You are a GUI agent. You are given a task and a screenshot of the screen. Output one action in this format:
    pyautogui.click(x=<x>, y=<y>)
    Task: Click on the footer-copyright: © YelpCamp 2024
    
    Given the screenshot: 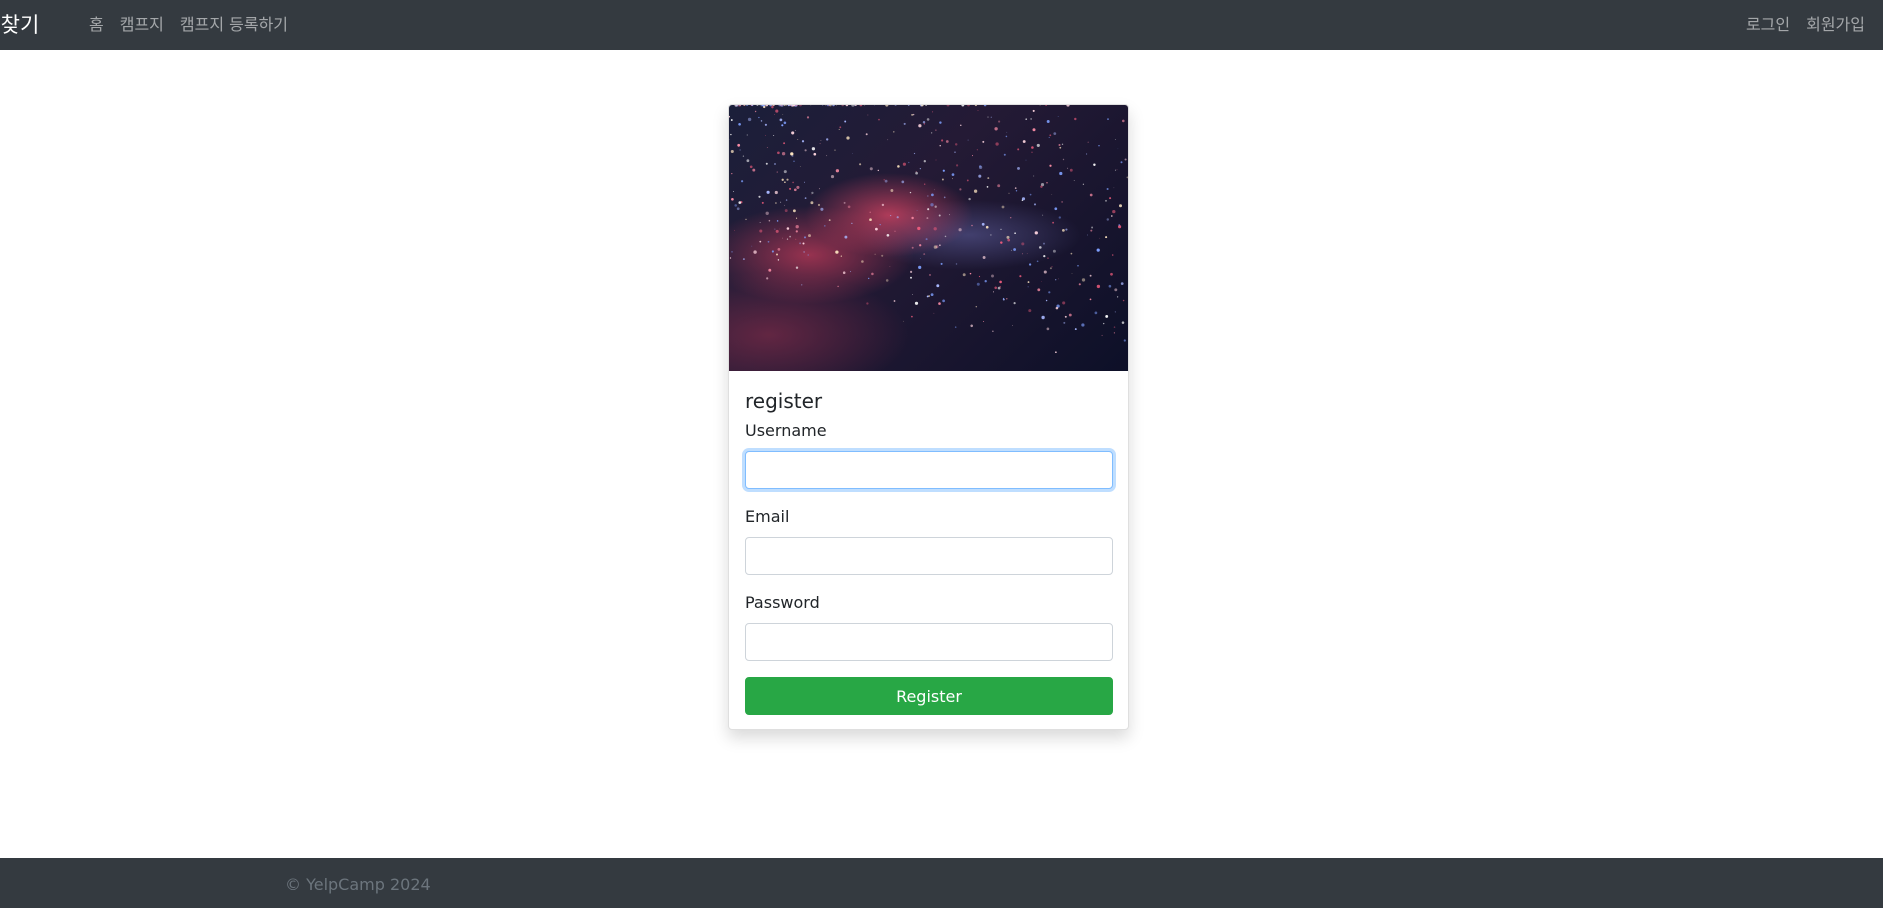 What is the action you would take?
    pyautogui.click(x=358, y=884)
    